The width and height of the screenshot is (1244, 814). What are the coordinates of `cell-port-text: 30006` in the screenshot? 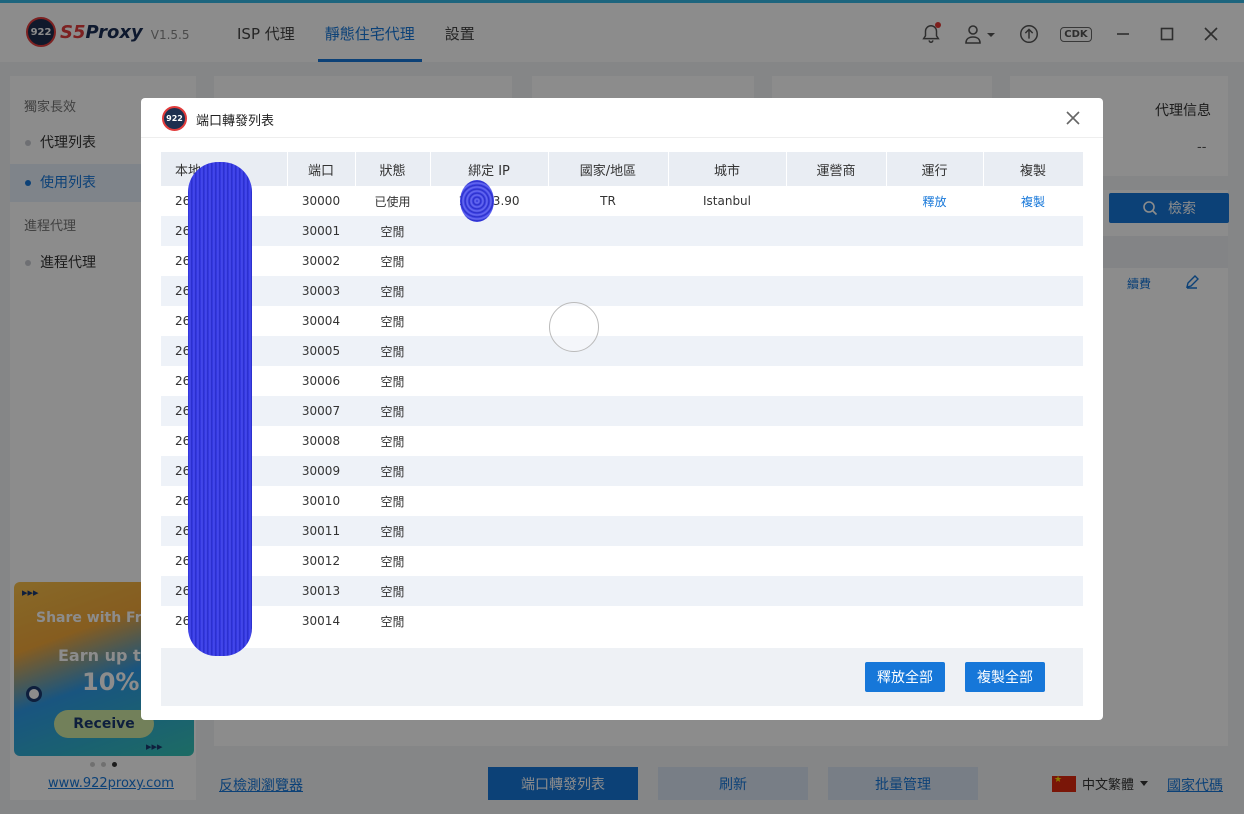 It's located at (321, 381).